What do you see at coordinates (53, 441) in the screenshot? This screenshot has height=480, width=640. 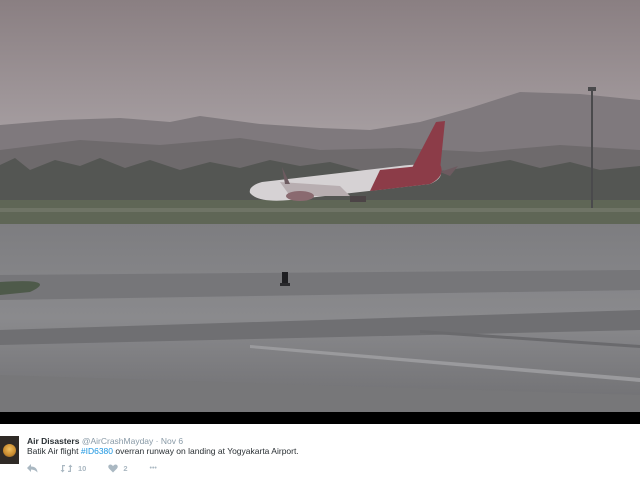 I see `author-name: Air Disasters` at bounding box center [53, 441].